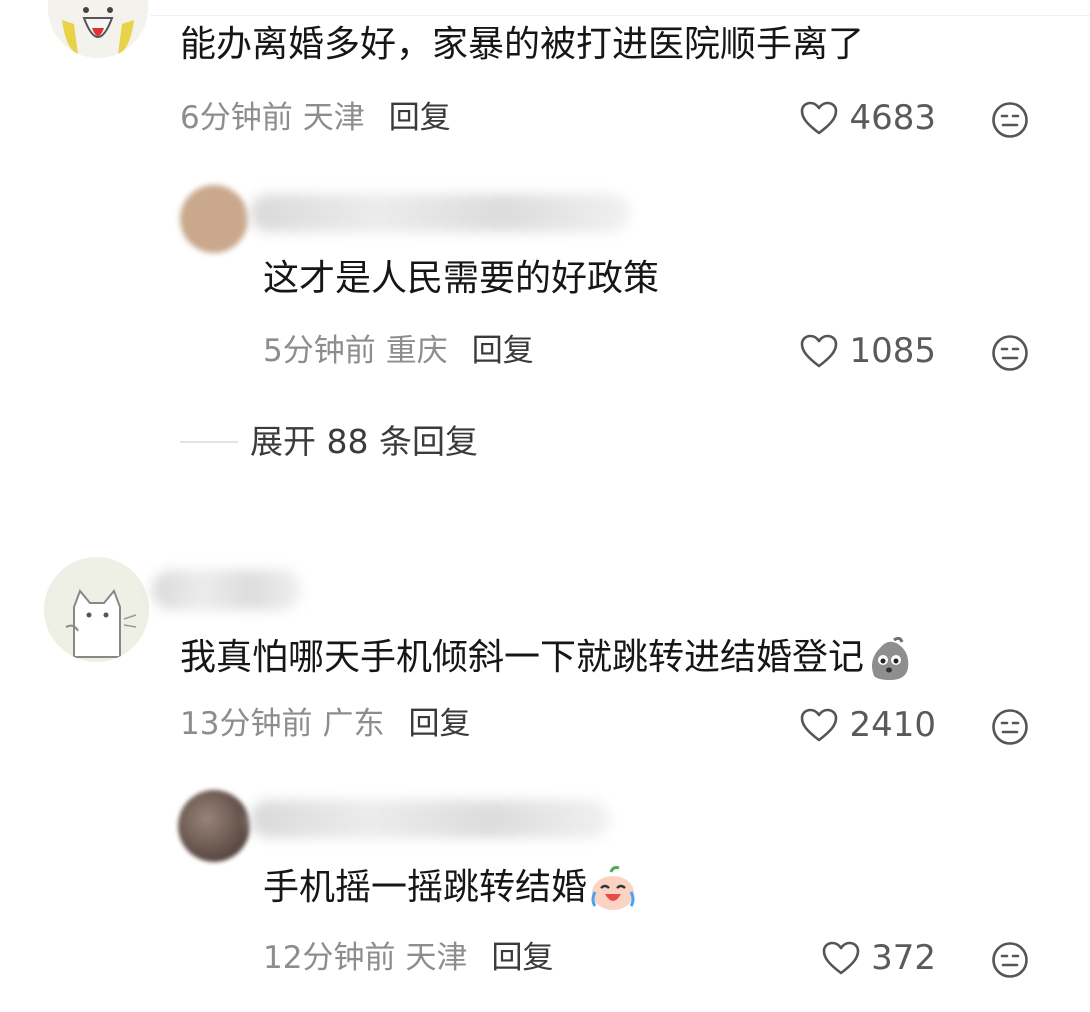  What do you see at coordinates (892, 118) in the screenshot?
I see `like-count: 4683` at bounding box center [892, 118].